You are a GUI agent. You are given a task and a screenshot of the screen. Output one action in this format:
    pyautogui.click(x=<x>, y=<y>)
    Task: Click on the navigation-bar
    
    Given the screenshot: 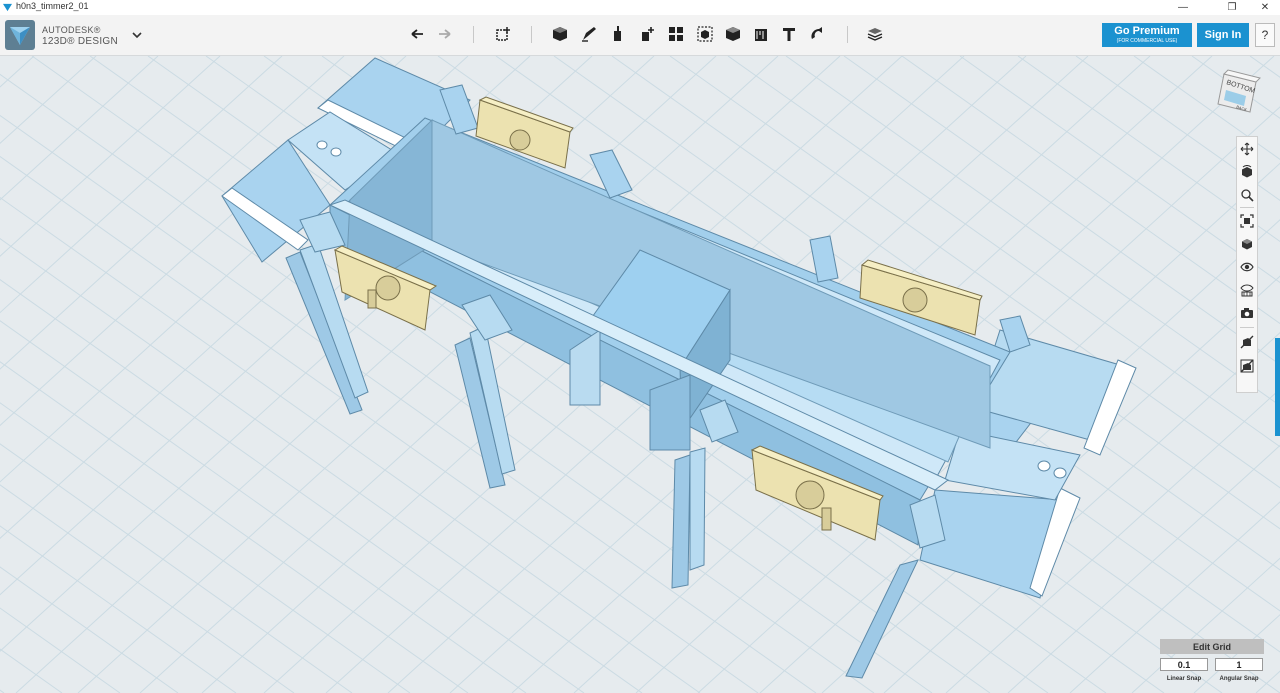 What is the action you would take?
    pyautogui.click(x=1247, y=264)
    